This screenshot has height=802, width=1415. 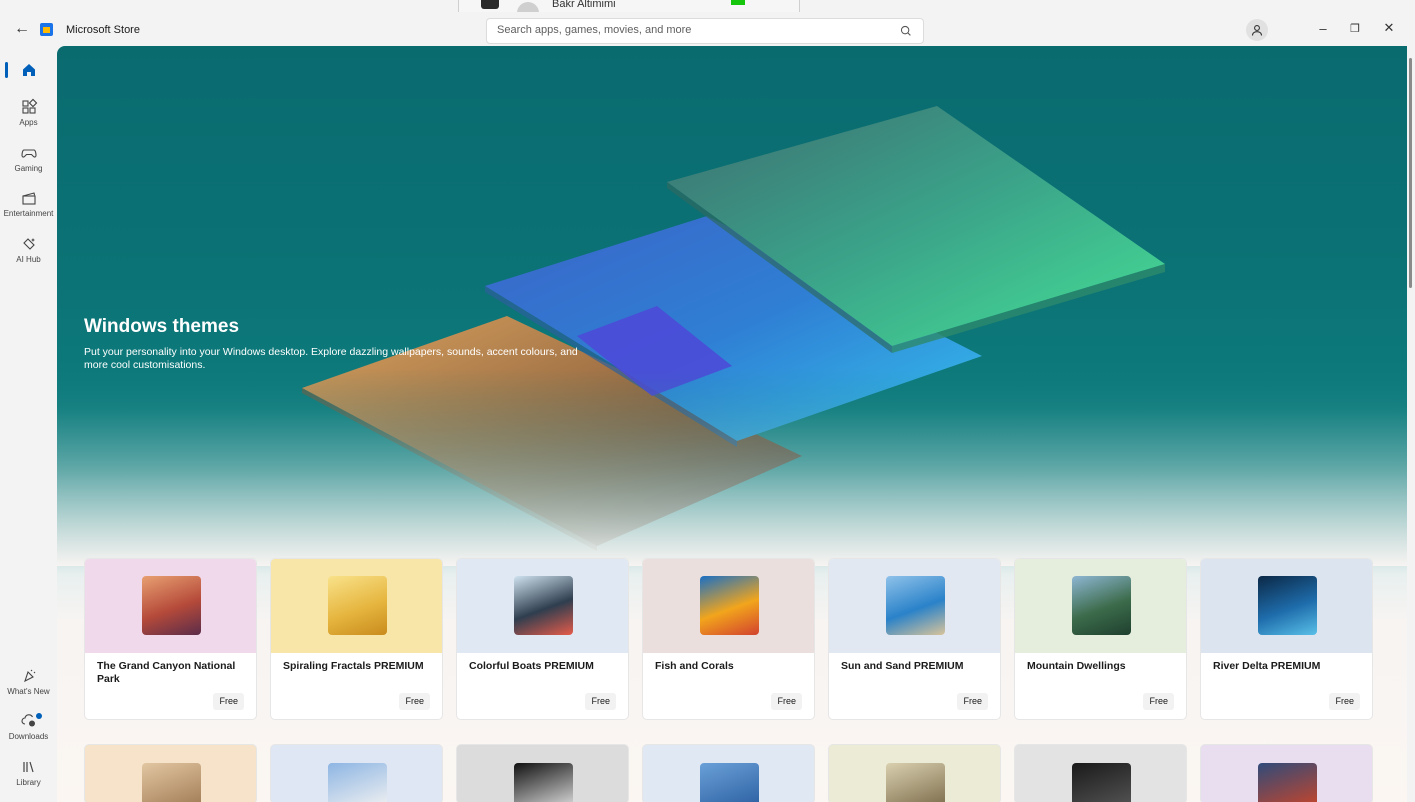 I want to click on sidebar-item-apps: Apps, so click(x=28, y=120).